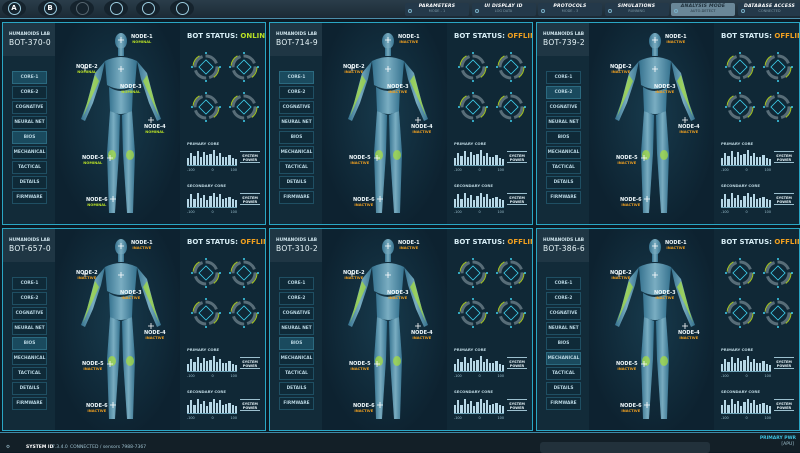  Describe the element at coordinates (155, 130) in the screenshot. I see `node-label: NODE-4NOMINAL` at that location.